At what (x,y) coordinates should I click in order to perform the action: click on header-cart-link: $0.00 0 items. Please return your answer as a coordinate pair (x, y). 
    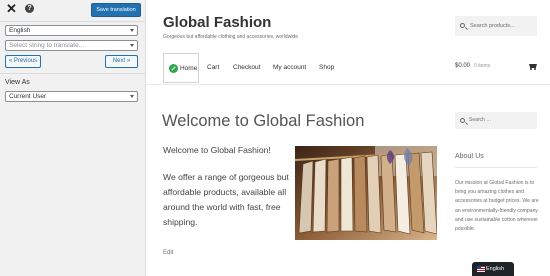
    Looking at the image, I should click on (472, 66).